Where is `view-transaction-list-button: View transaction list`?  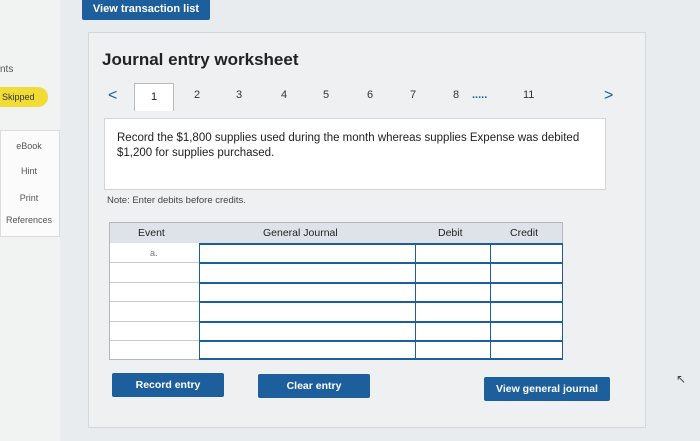
view-transaction-list-button: View transaction list is located at coordinates (146, 10).